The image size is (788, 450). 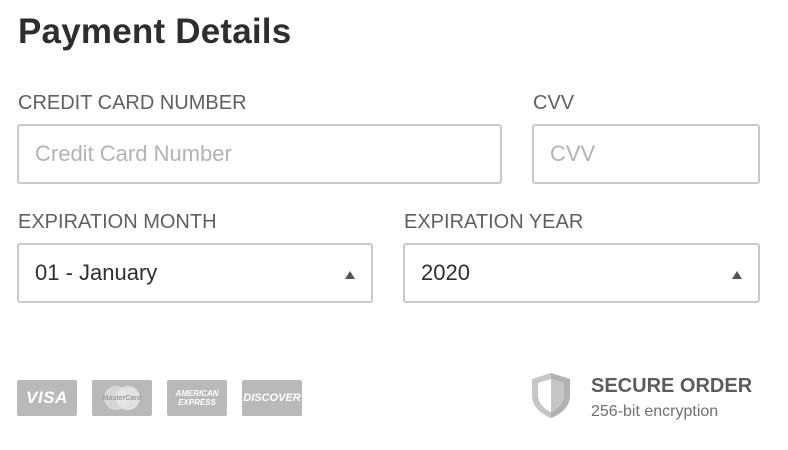 I want to click on expiration-year-select: 2020, so click(x=581, y=273).